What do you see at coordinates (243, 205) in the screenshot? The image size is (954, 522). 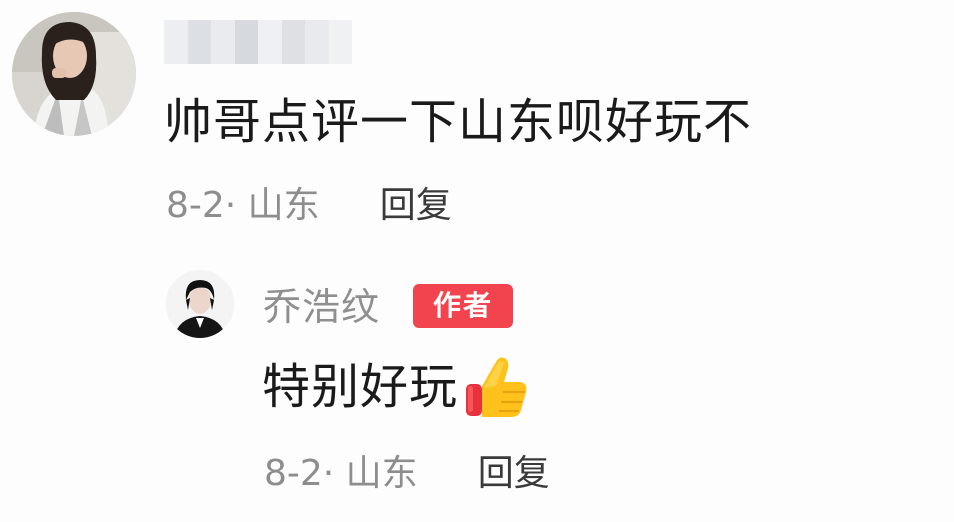 I see `comment-date-location: 8-2· 山东` at bounding box center [243, 205].